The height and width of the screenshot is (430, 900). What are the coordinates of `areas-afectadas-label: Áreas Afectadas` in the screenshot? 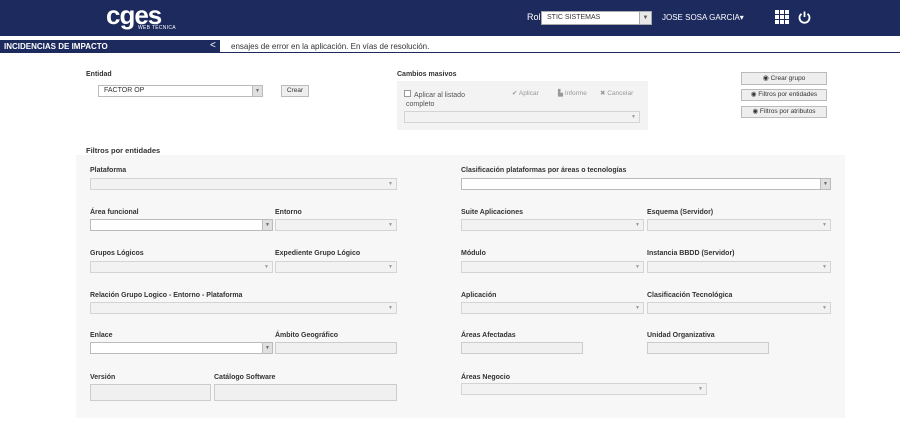 It's located at (488, 335).